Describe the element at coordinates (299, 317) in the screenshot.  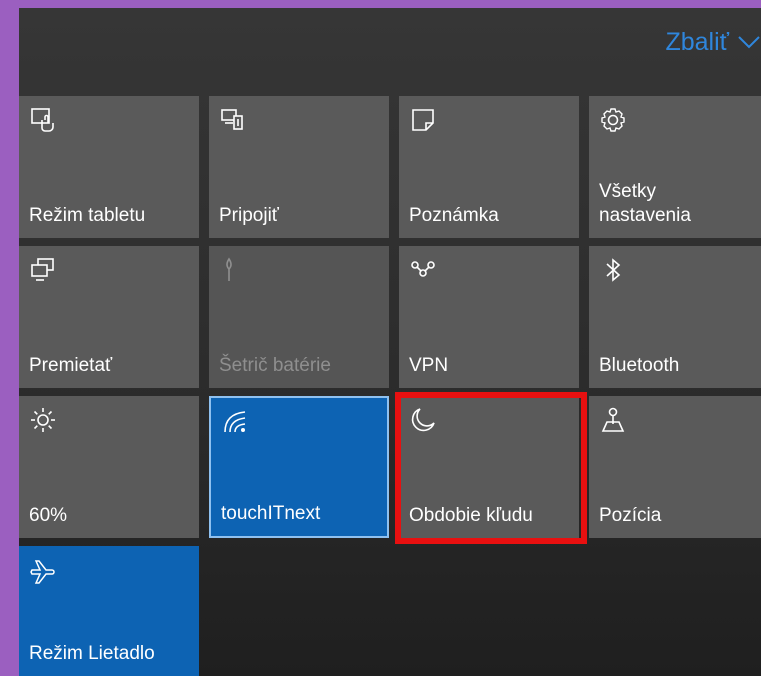
I see `tile-battery-saver: Šetrič batérie` at that location.